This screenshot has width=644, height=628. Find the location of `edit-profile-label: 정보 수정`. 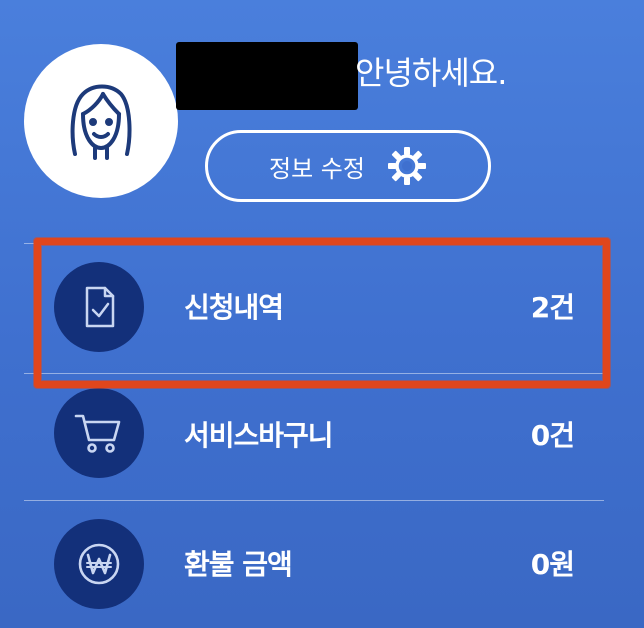

edit-profile-label: 정보 수정 is located at coordinates (317, 168).